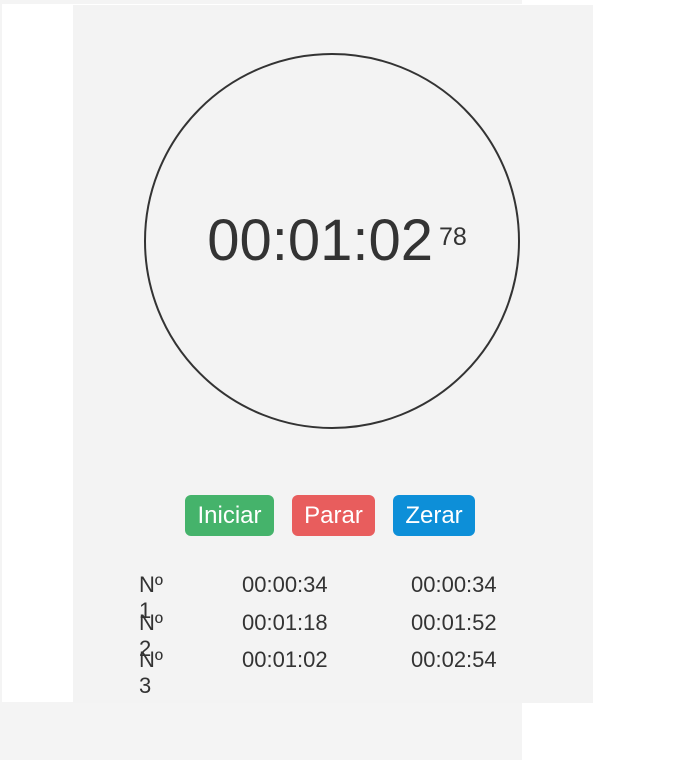  Describe the element at coordinates (285, 659) in the screenshot. I see `lap-split-time: 00:01:02` at that location.